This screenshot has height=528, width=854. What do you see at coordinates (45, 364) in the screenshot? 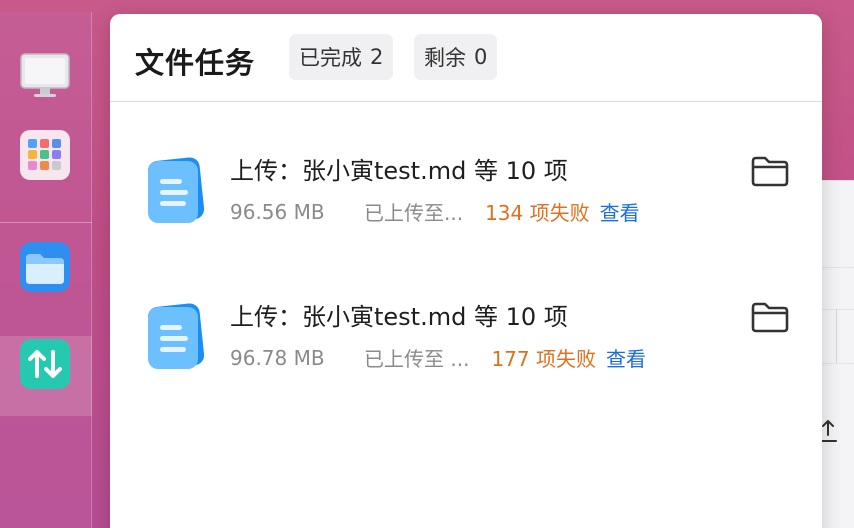
I see `transfer-icon` at bounding box center [45, 364].